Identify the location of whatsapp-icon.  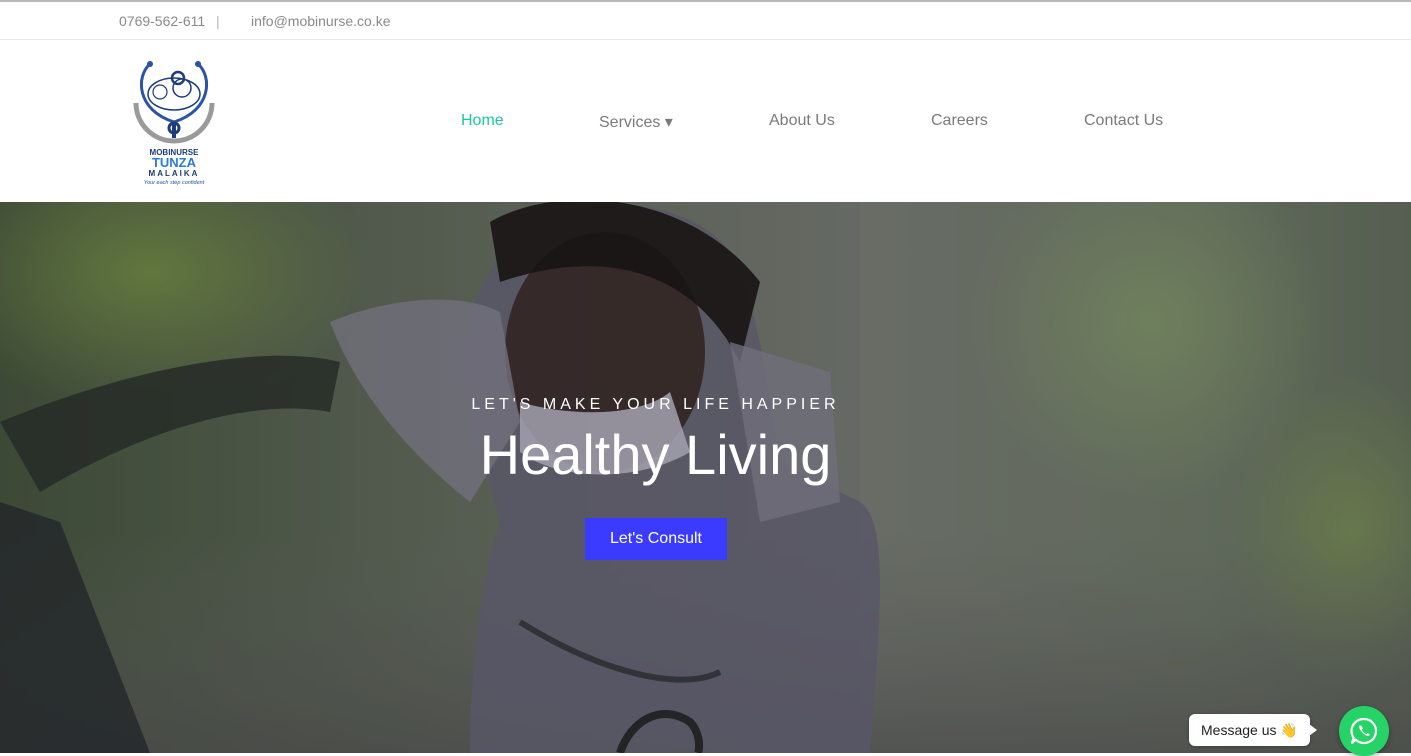
(1364, 731).